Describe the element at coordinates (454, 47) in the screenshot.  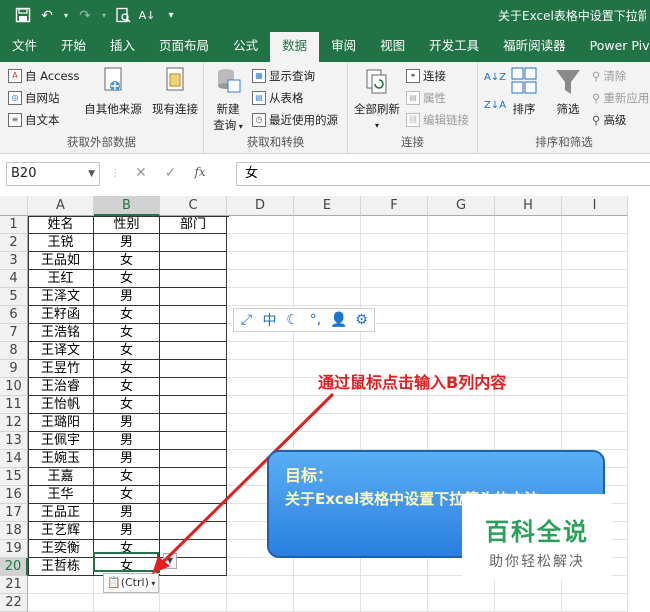
I see `tab-developer: 开发工具` at that location.